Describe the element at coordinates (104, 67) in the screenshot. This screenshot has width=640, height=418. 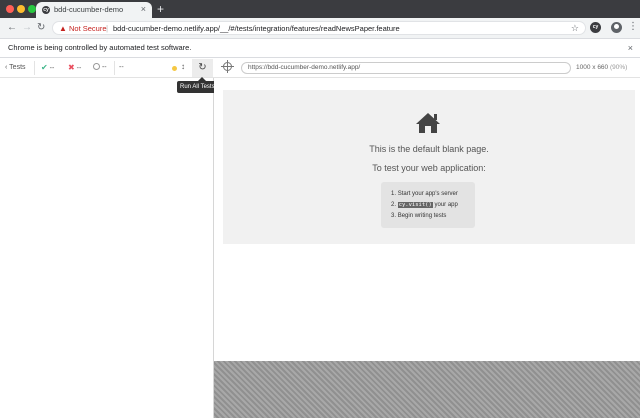
I see `pending-value: --` at that location.